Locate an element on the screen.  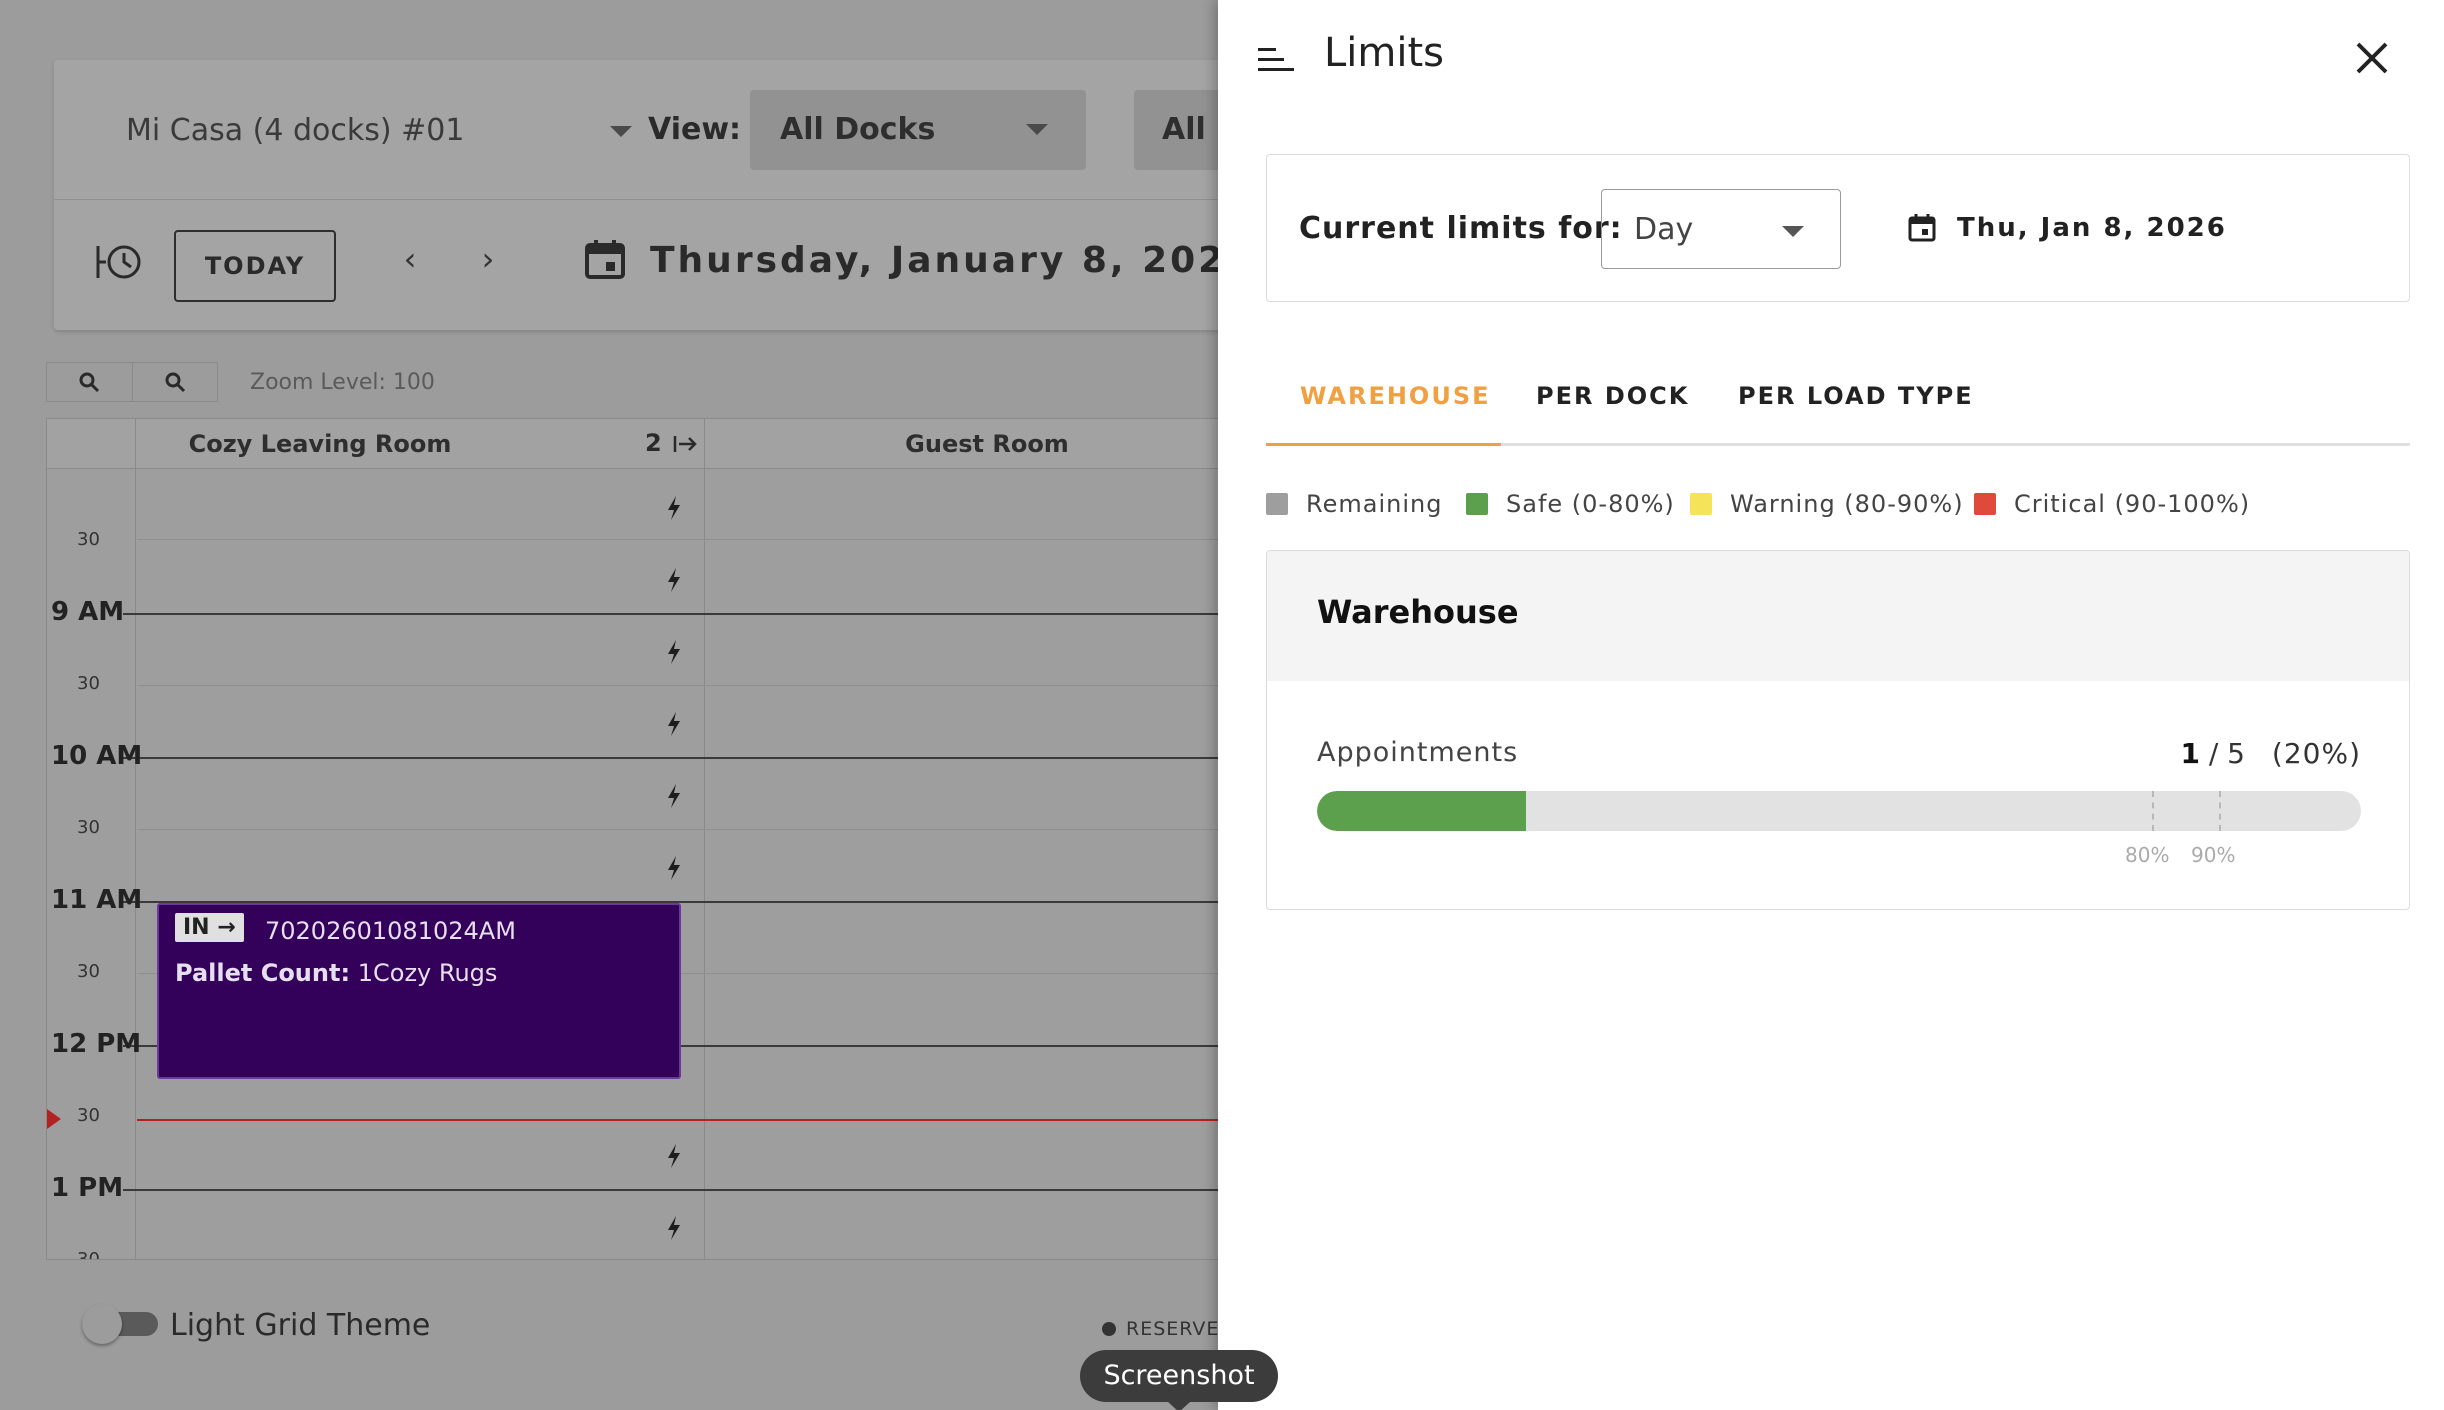
status-legend-label: RESERVED is located at coordinates (1172, 1329).